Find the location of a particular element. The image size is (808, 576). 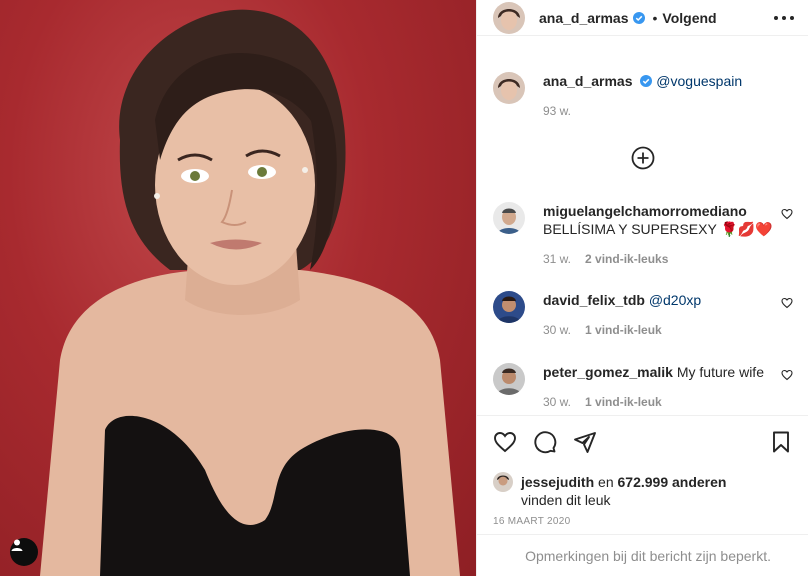

comment-icon is located at coordinates (545, 442).